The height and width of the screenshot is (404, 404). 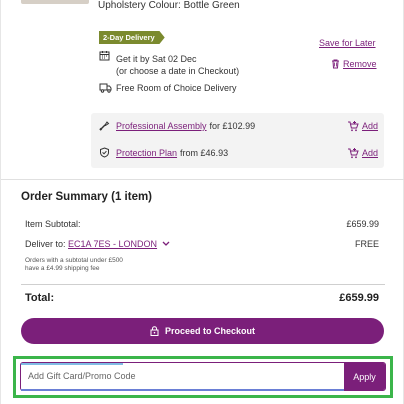 What do you see at coordinates (364, 376) in the screenshot?
I see `apply-button: Apply` at bounding box center [364, 376].